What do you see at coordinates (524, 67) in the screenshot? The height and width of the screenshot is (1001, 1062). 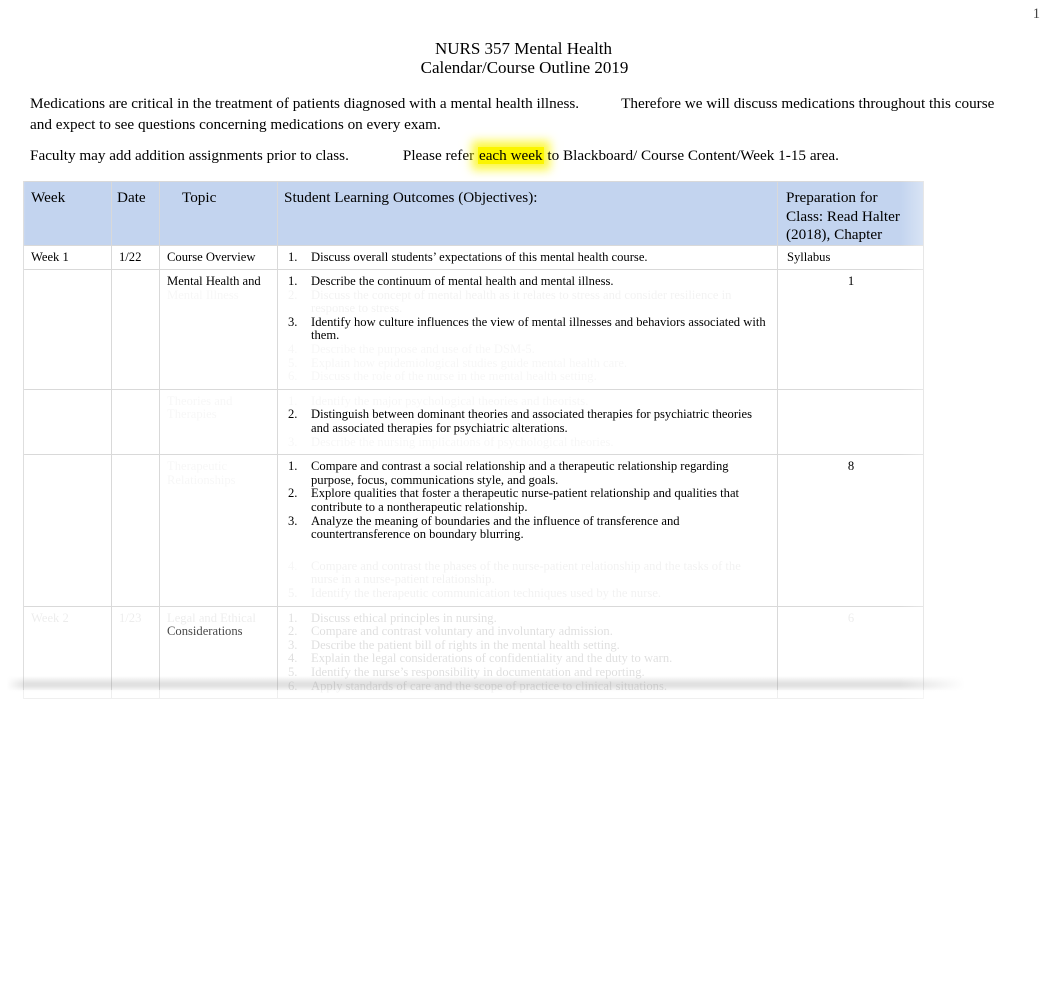 I see `document-title-line-2: Calendar/Course Outline 2019` at bounding box center [524, 67].